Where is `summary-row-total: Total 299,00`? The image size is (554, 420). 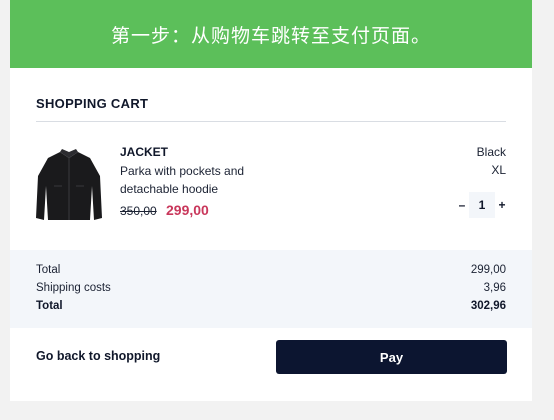
summary-row-total: Total 299,00 is located at coordinates (271, 270).